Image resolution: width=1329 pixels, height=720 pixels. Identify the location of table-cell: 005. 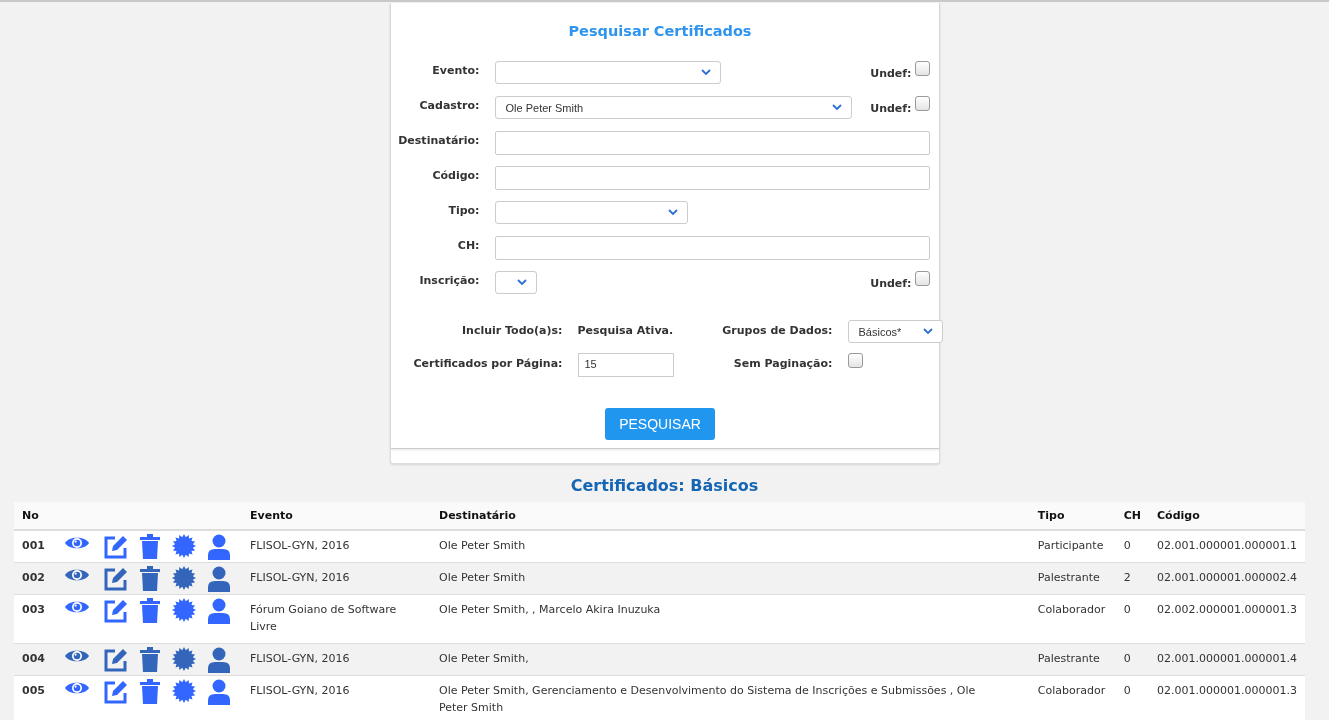
(34, 697).